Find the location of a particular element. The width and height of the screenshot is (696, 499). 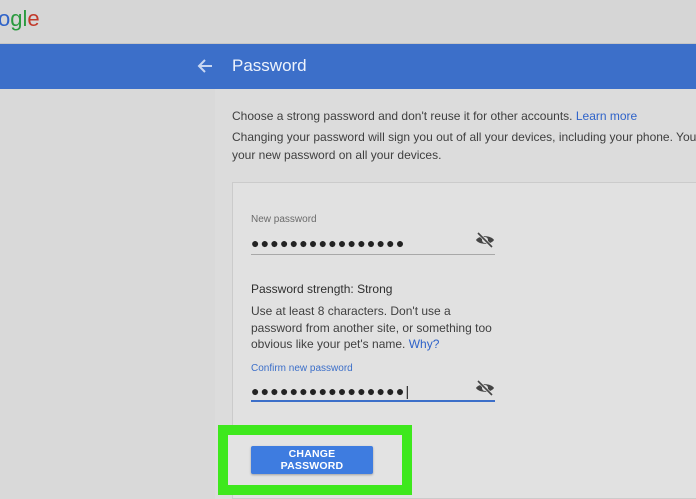

password-strength: Password strength: Strong is located at coordinates (321, 289).